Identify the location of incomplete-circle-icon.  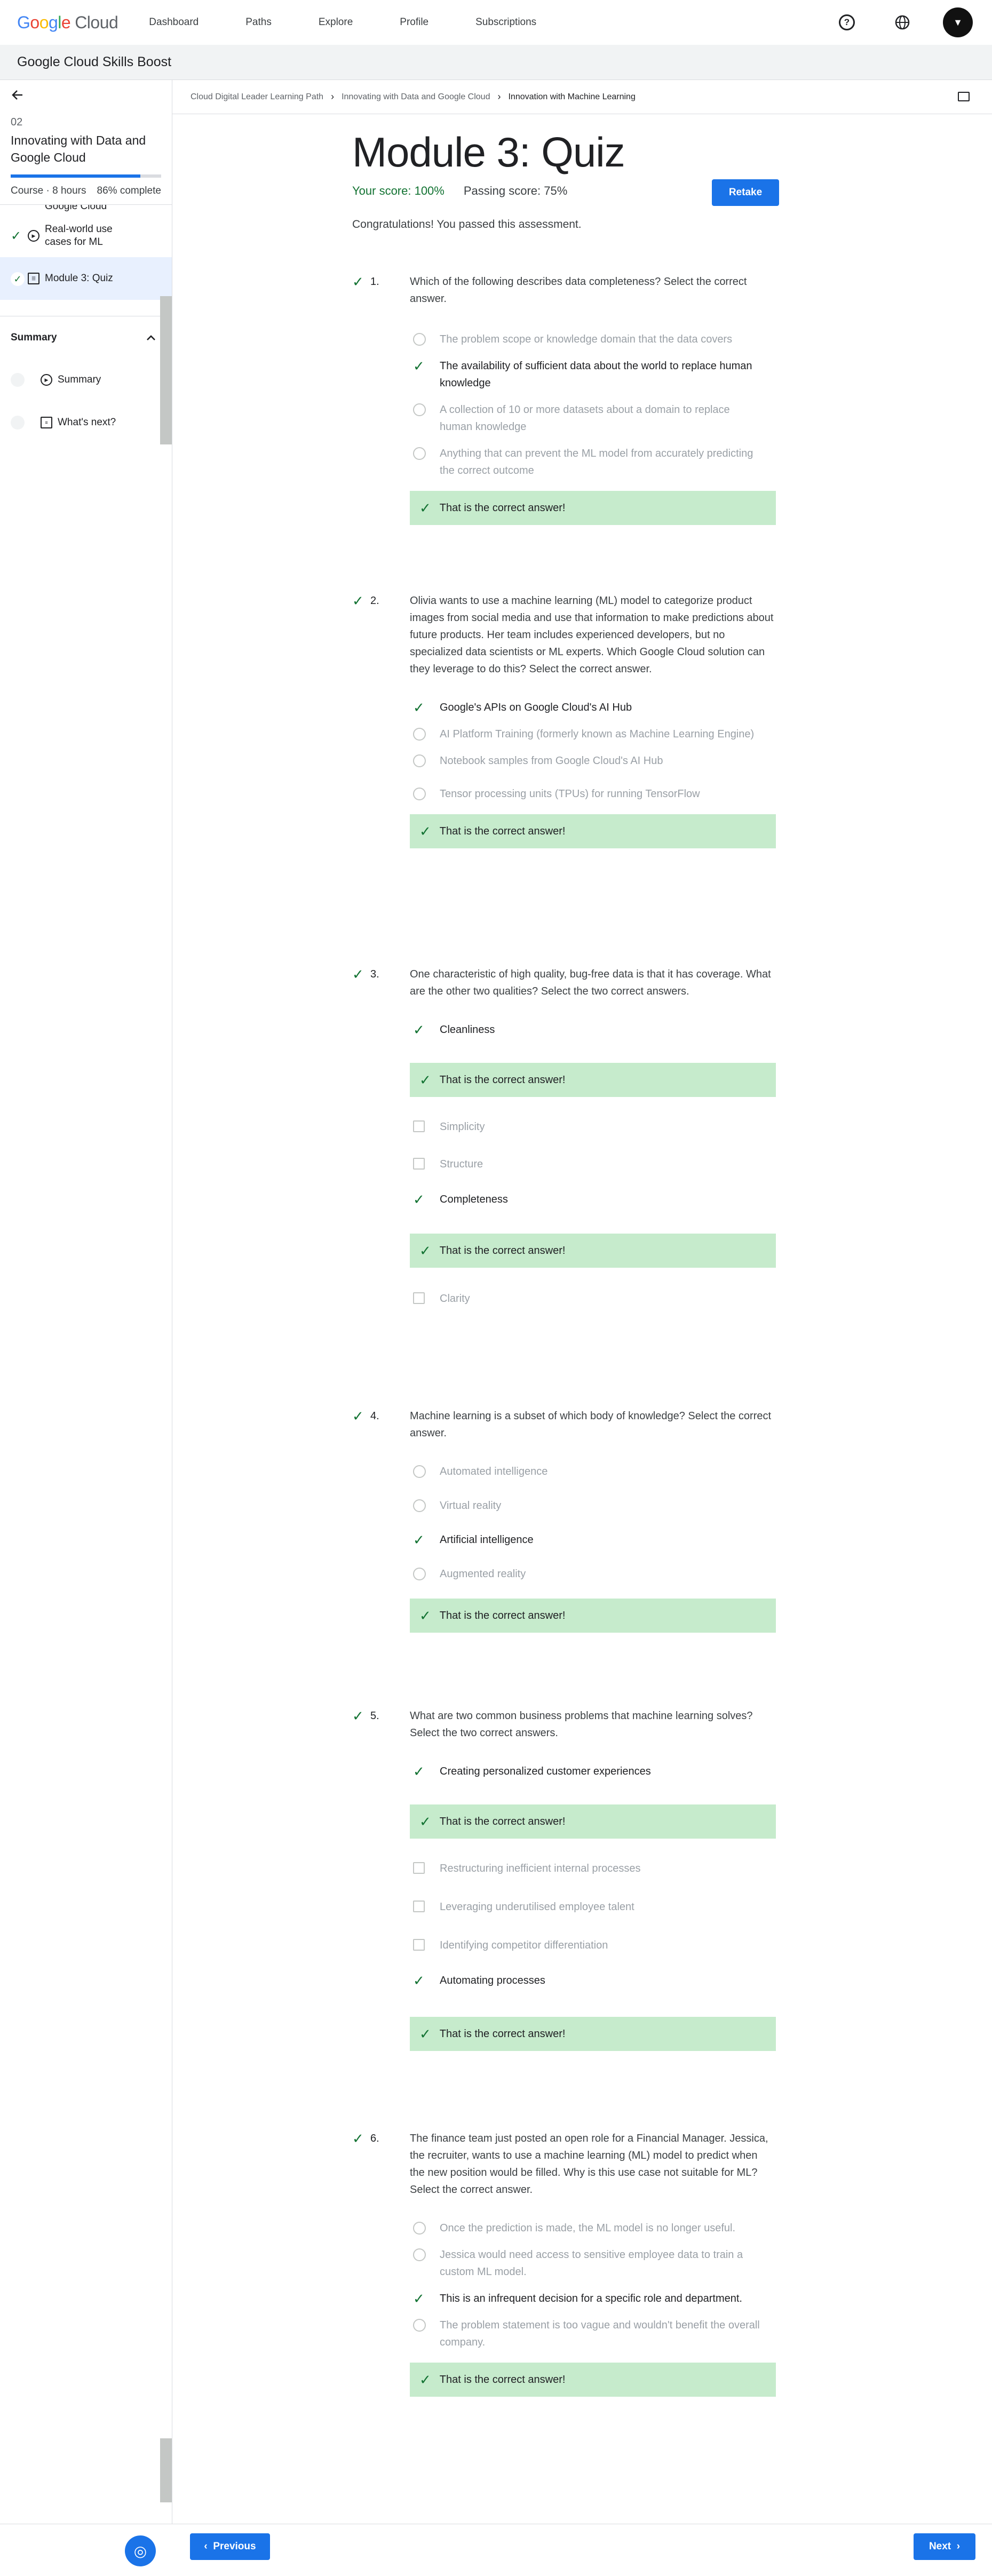
(18, 380).